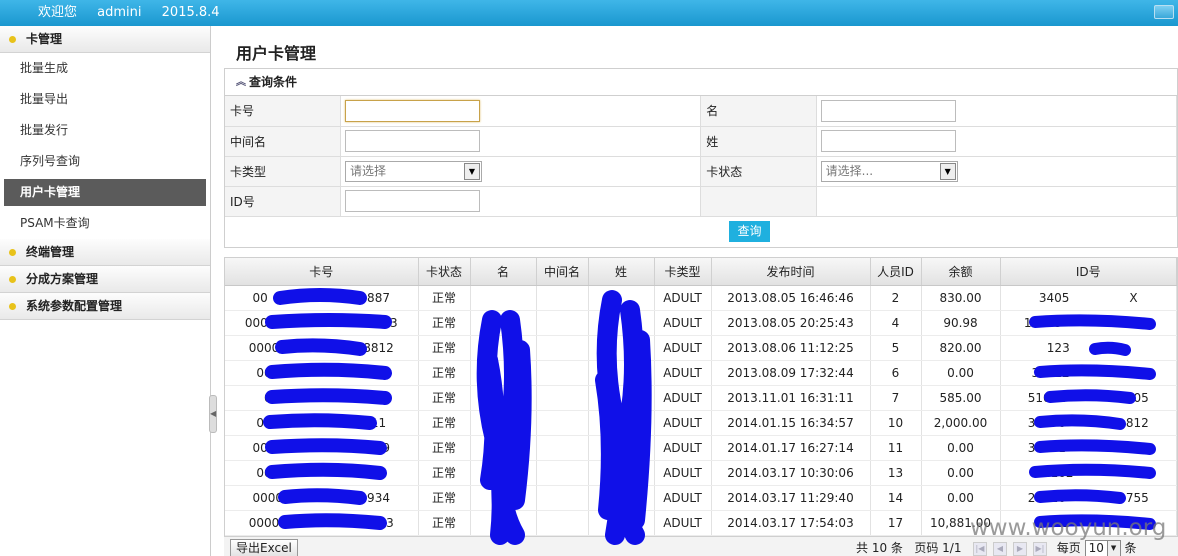 The image size is (1178, 556). Describe the element at coordinates (503, 272) in the screenshot. I see `col-first-name: 名` at that location.